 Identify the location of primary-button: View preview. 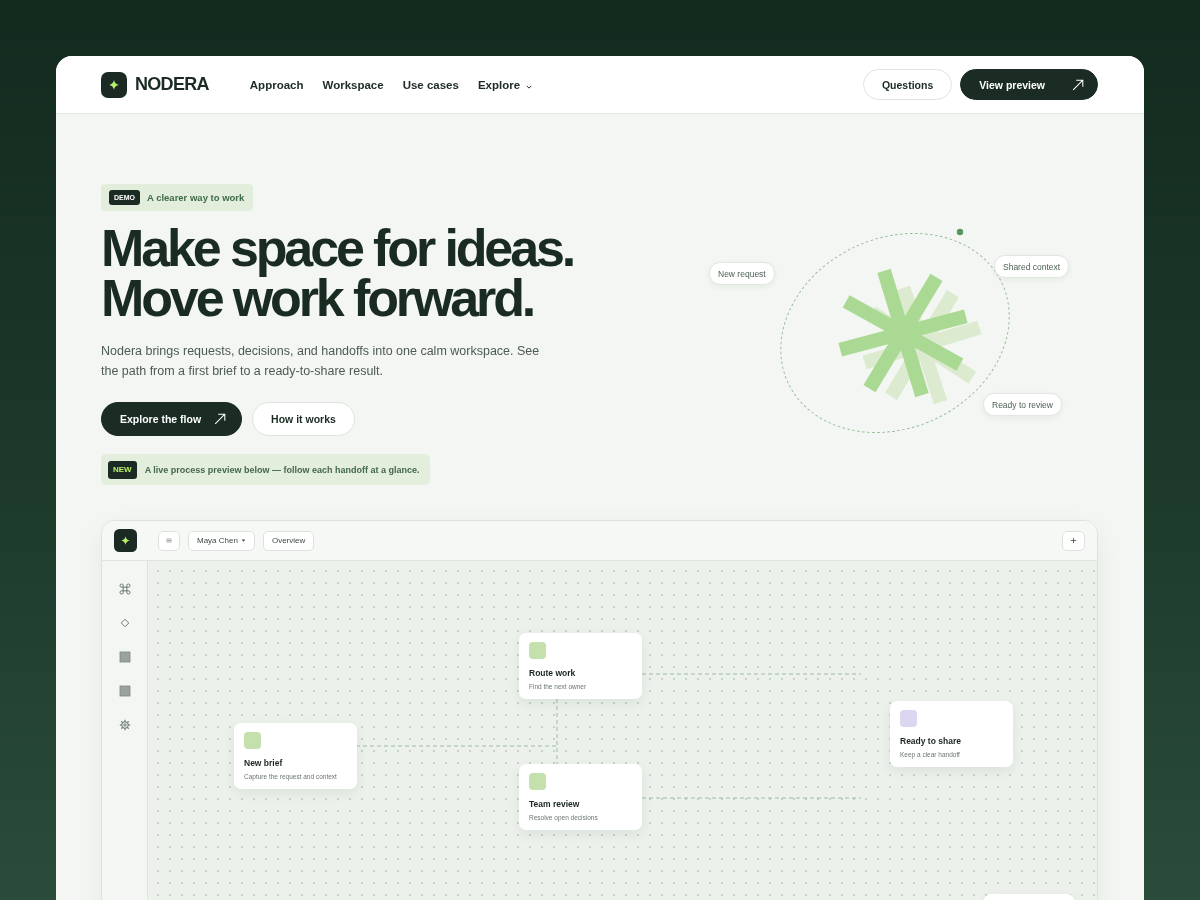
(1029, 84).